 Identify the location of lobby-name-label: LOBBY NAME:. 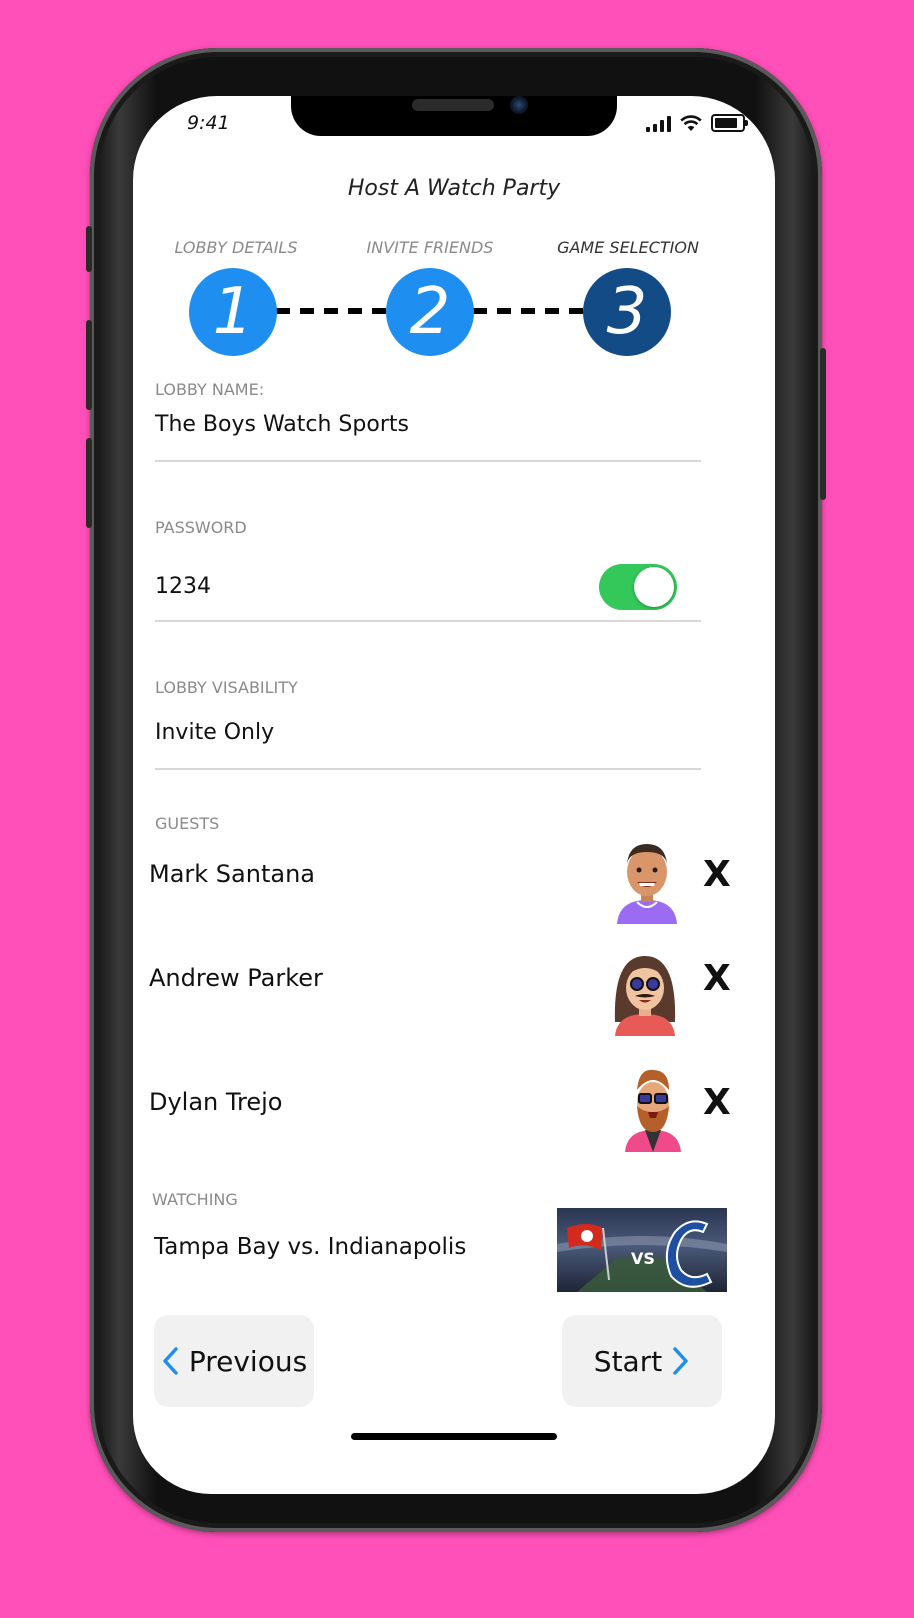
(210, 389).